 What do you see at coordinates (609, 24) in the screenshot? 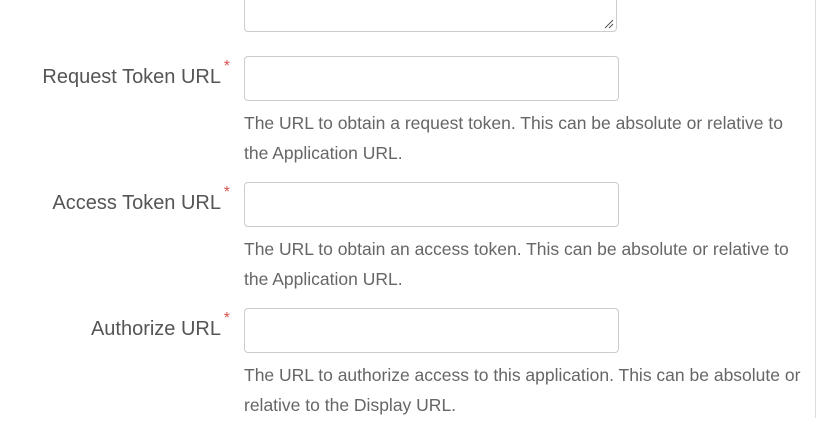
I see `resize-handle-icon` at bounding box center [609, 24].